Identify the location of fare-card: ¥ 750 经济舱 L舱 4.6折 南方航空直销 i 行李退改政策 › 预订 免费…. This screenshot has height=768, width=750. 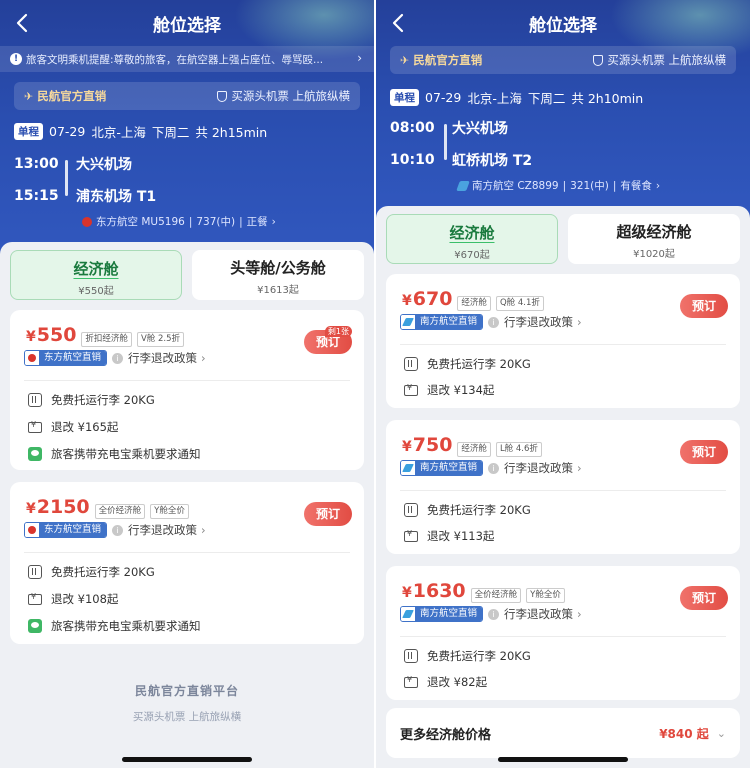
(563, 487).